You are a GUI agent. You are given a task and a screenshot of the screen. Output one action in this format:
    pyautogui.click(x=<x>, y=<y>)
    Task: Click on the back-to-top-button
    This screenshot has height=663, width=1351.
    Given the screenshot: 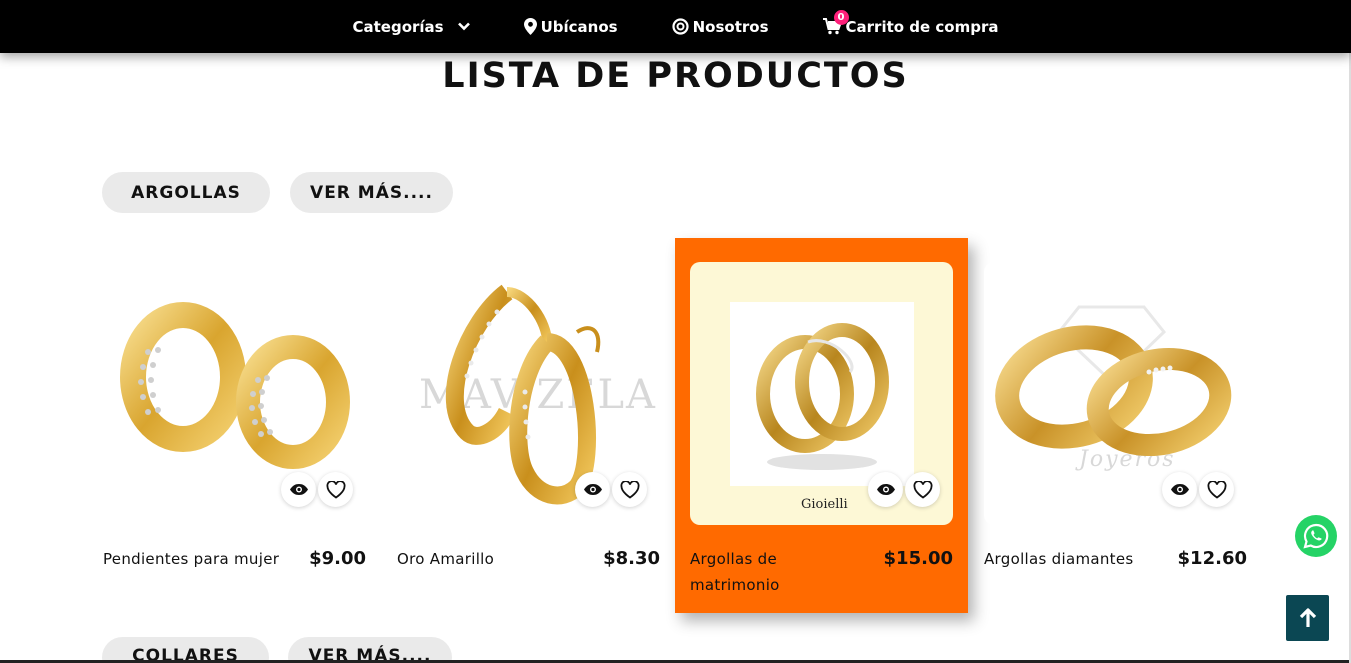 What is the action you would take?
    pyautogui.click(x=1307, y=618)
    